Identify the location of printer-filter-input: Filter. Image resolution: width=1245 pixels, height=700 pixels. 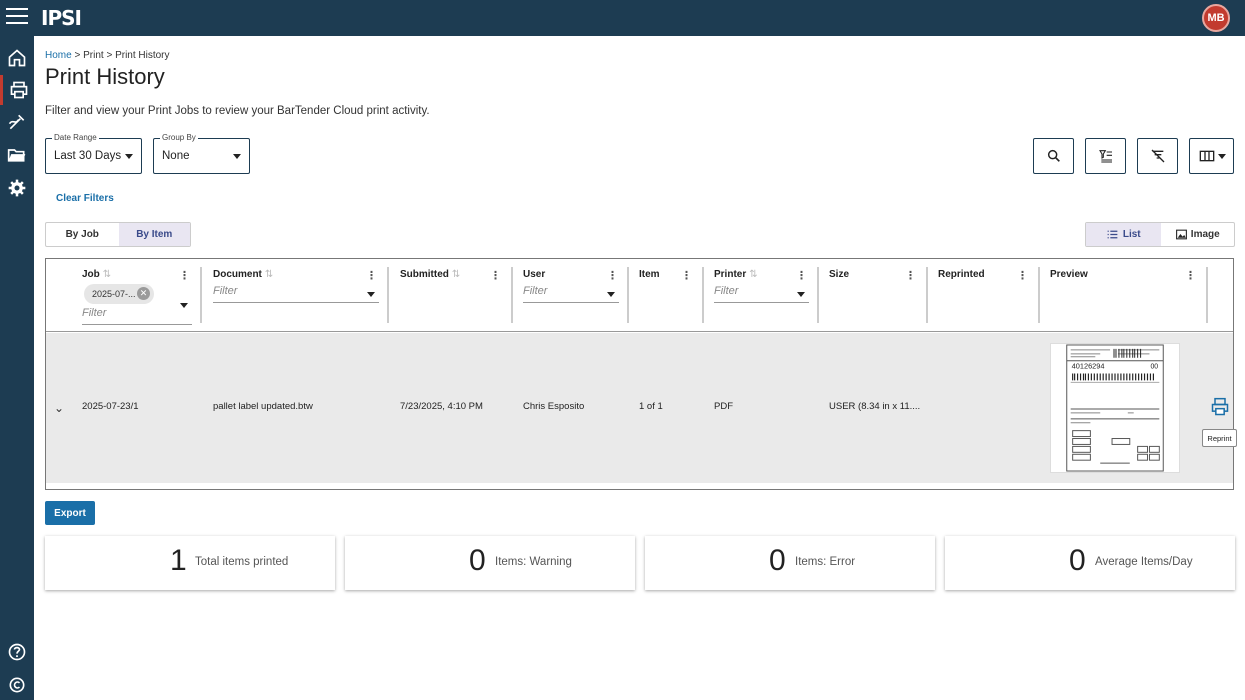
(761, 294).